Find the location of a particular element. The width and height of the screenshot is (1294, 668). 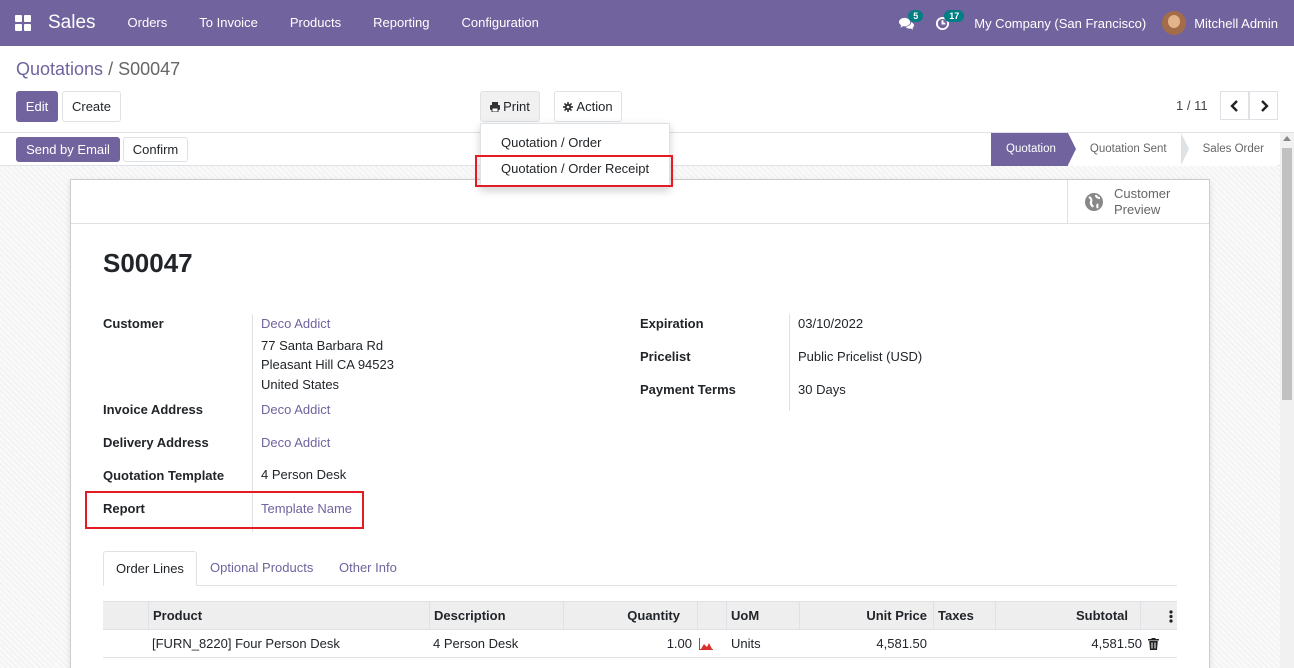

record-title: S00047 is located at coordinates (148, 263).